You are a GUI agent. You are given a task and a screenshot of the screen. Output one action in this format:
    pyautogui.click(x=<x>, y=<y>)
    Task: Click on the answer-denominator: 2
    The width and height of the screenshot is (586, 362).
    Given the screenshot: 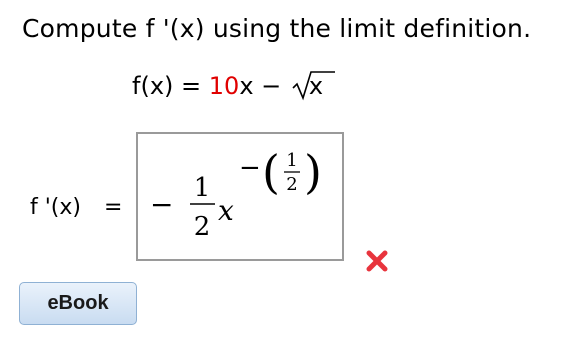 What is the action you would take?
    pyautogui.click(x=202, y=227)
    